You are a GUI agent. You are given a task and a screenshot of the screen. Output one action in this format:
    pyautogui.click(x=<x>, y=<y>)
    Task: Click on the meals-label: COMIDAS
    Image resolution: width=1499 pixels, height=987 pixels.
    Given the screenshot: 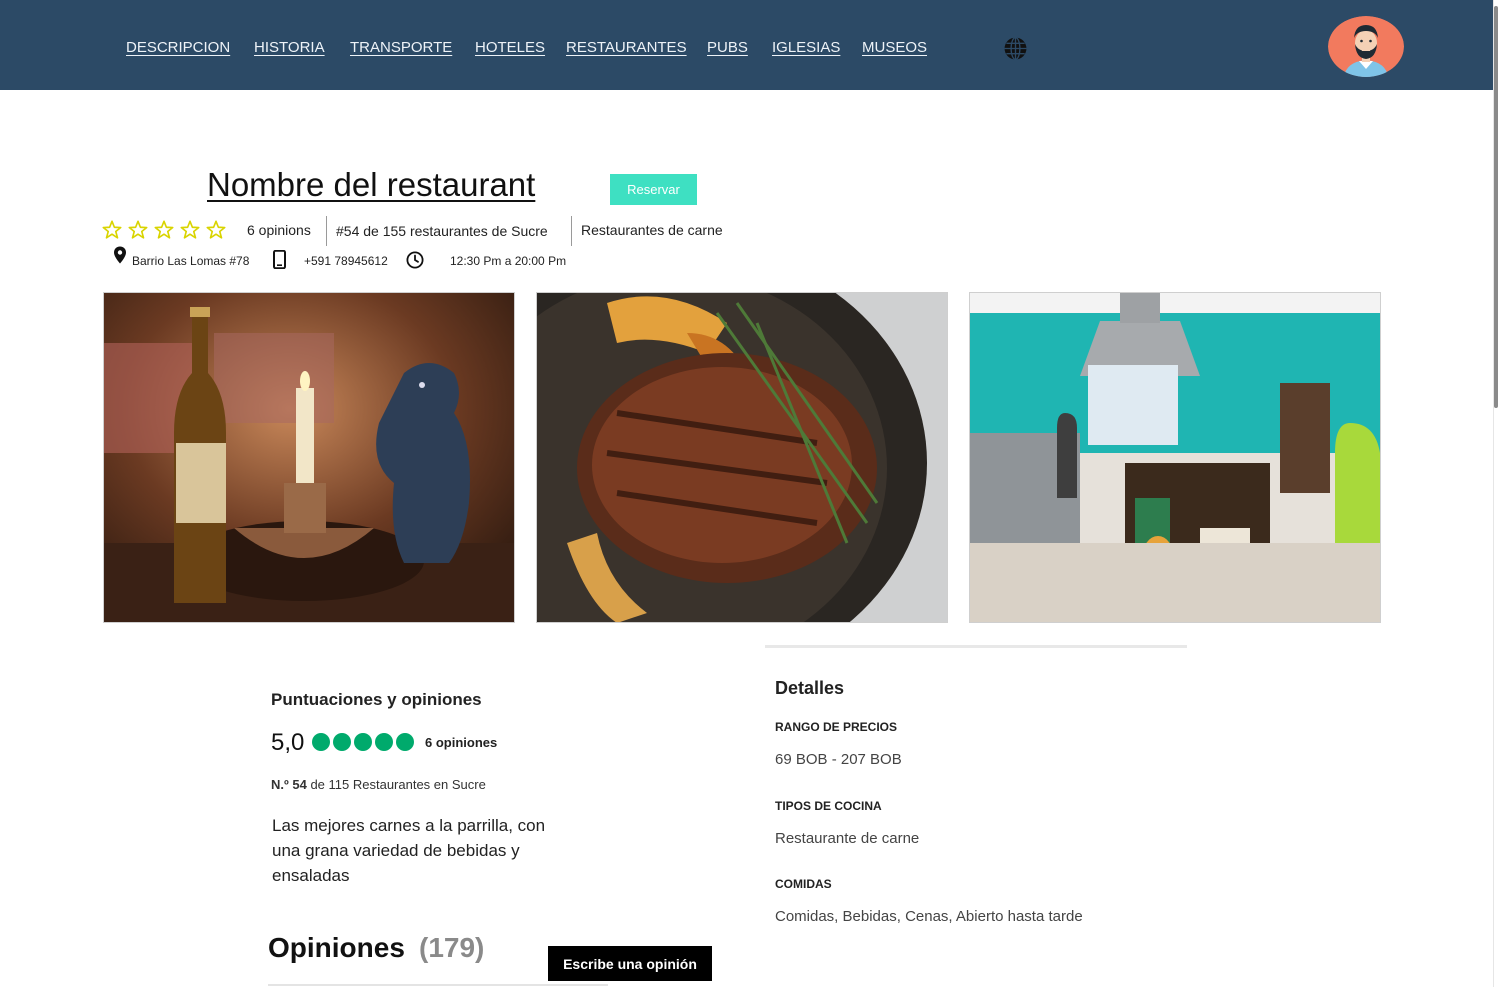 What is the action you would take?
    pyautogui.click(x=803, y=884)
    